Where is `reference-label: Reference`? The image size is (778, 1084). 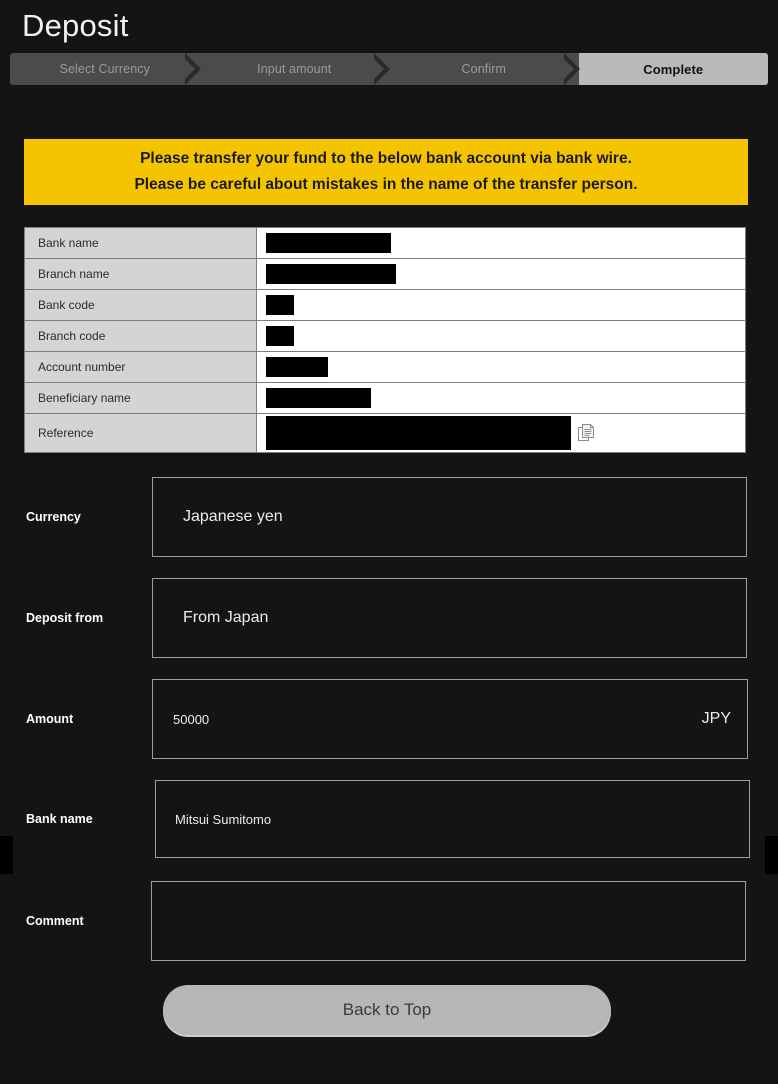
reference-label: Reference is located at coordinates (140, 433).